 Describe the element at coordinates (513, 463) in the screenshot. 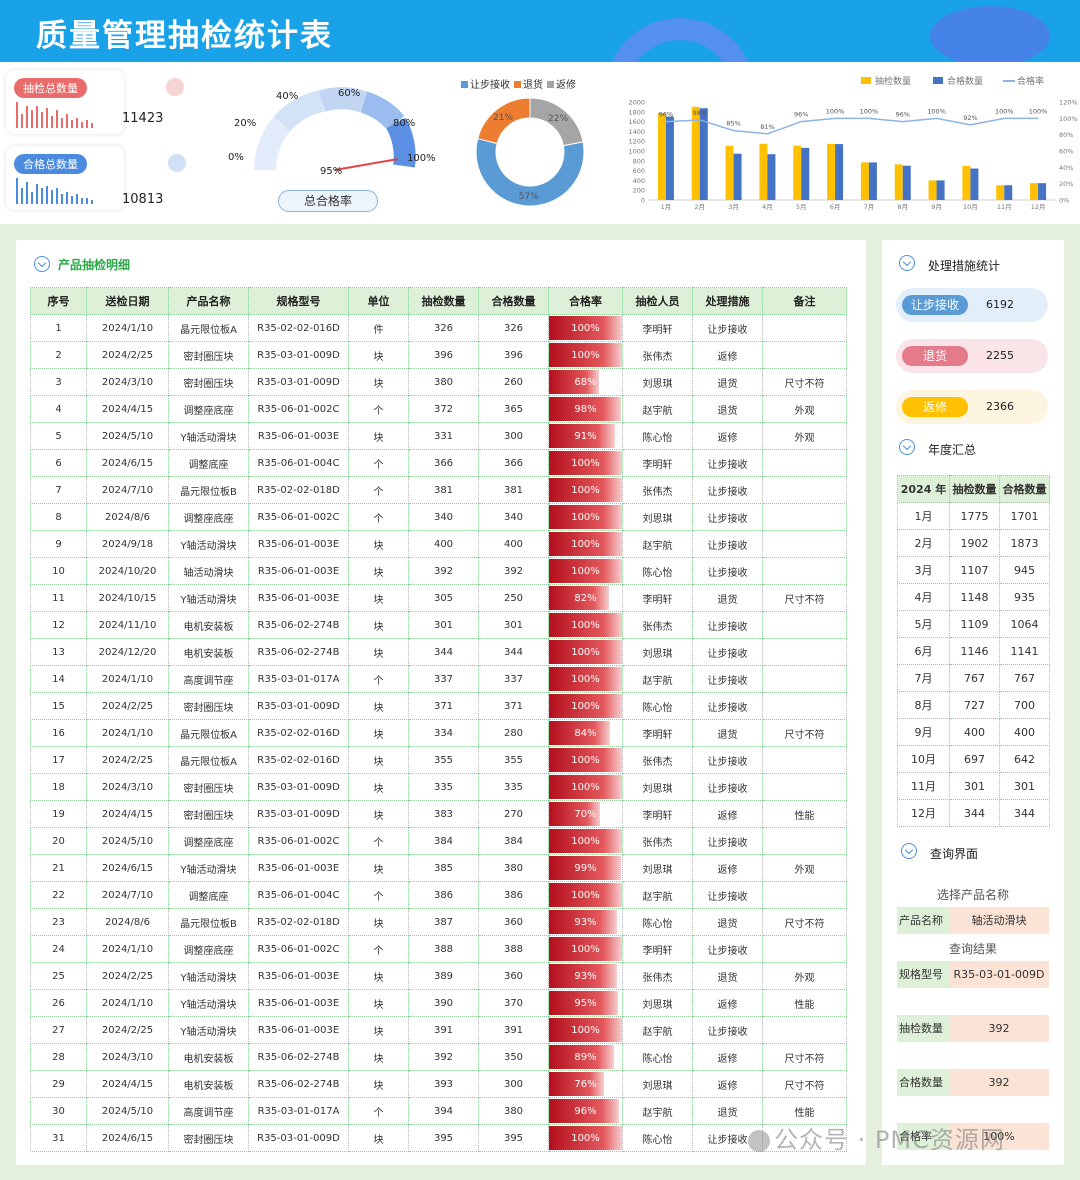

I see `cell-qualified: 366` at that location.